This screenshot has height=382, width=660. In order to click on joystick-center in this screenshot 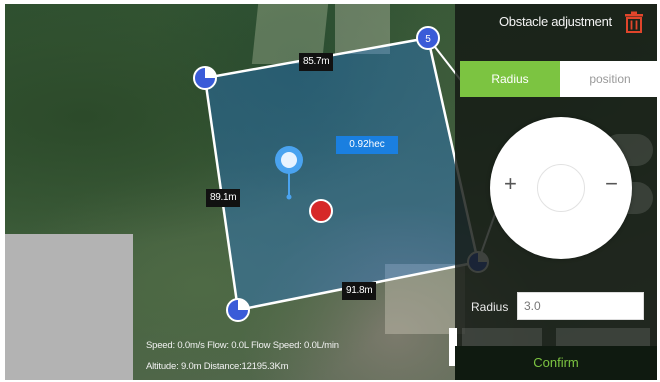, I will do `click(561, 188)`.